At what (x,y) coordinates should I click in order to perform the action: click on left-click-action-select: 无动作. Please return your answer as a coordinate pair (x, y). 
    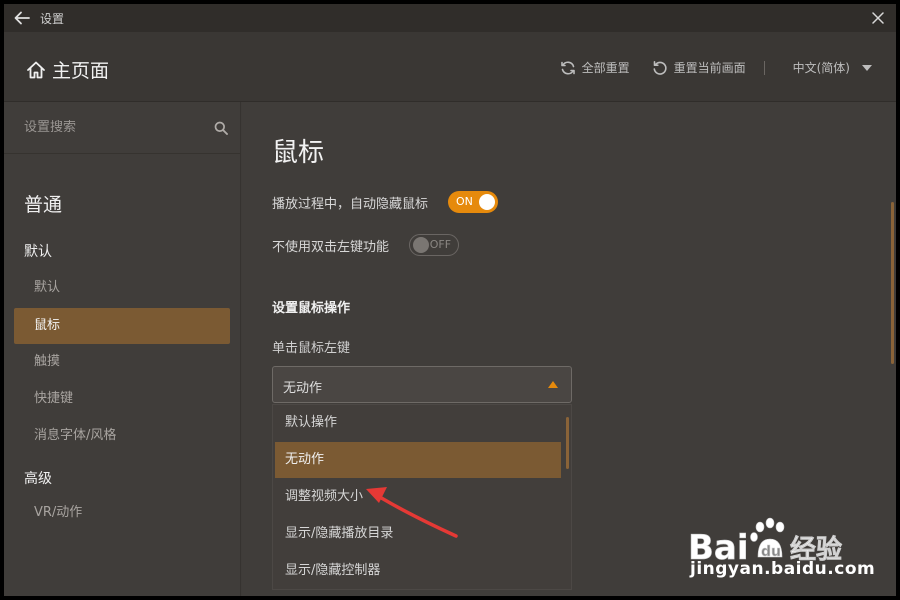
    Looking at the image, I should click on (422, 384).